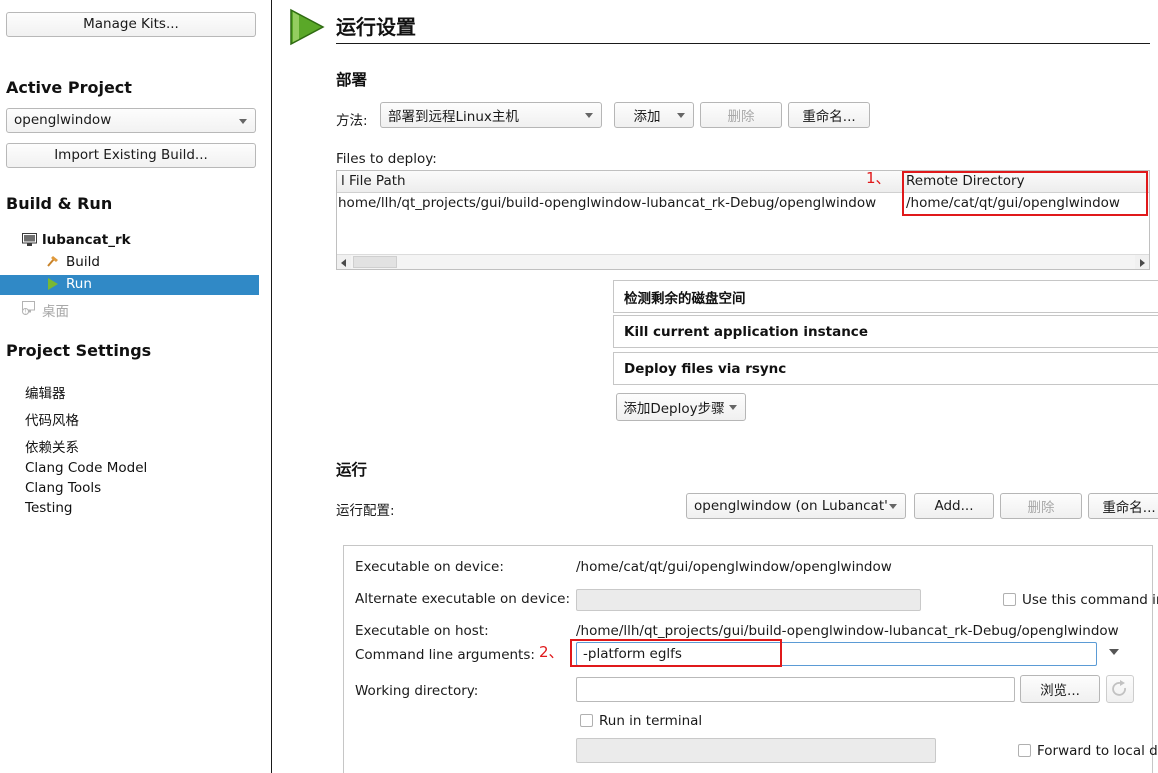 The image size is (1158, 773). Describe the element at coordinates (463, 599) in the screenshot. I see `alternate-executable-label: Alternate executable on device:` at that location.